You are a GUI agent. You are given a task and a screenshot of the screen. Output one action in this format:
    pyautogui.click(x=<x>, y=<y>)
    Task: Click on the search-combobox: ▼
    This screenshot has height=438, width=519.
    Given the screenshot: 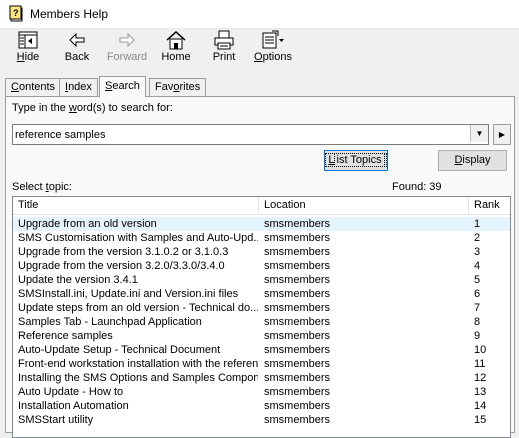 What is the action you would take?
    pyautogui.click(x=250, y=134)
    